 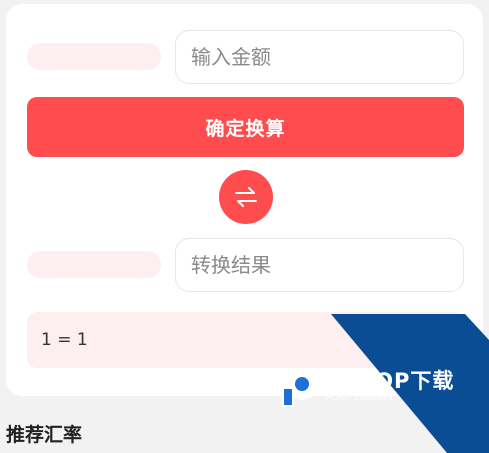 What do you see at coordinates (94, 264) in the screenshot?
I see `to-currency-selector` at bounding box center [94, 264].